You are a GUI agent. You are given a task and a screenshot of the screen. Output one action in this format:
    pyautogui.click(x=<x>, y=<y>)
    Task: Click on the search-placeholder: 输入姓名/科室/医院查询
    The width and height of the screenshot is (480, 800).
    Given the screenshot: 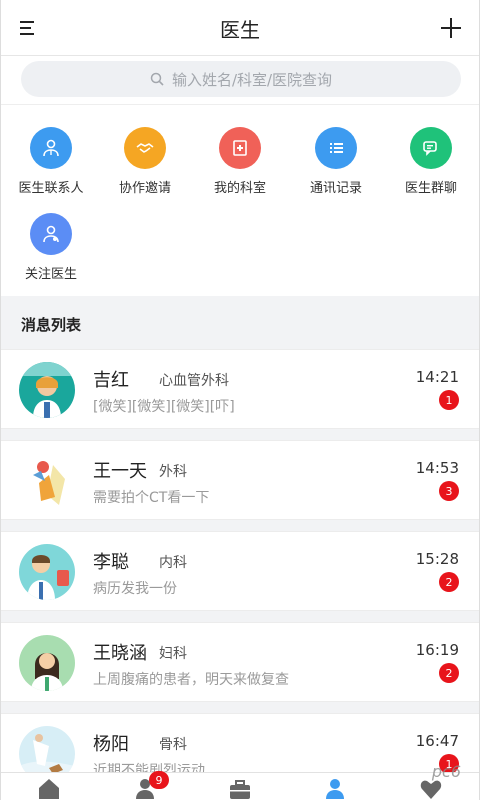 What is the action you would take?
    pyautogui.click(x=252, y=79)
    